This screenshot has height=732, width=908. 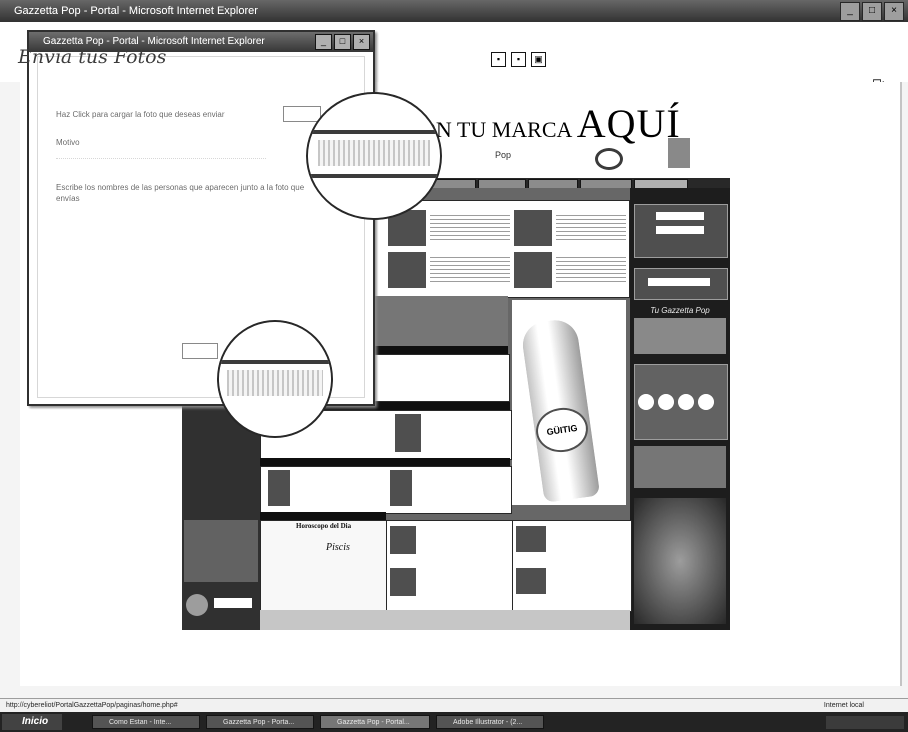 What do you see at coordinates (843, 705) in the screenshot?
I see `status-zone: Internet local` at bounding box center [843, 705].